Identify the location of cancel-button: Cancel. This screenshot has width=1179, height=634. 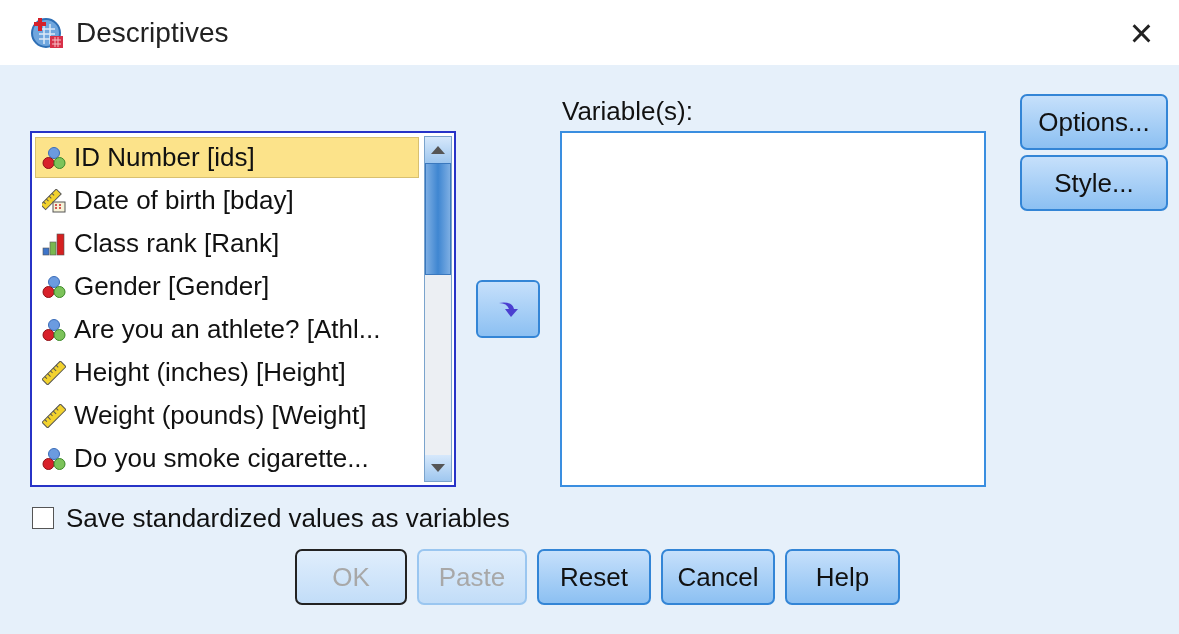
(718, 577).